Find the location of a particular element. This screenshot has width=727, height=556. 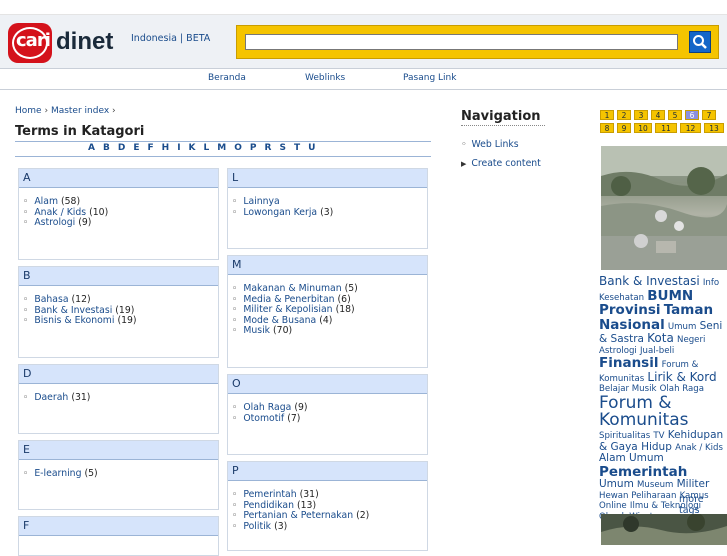

breadcrumb-home: Home is located at coordinates (28, 111).